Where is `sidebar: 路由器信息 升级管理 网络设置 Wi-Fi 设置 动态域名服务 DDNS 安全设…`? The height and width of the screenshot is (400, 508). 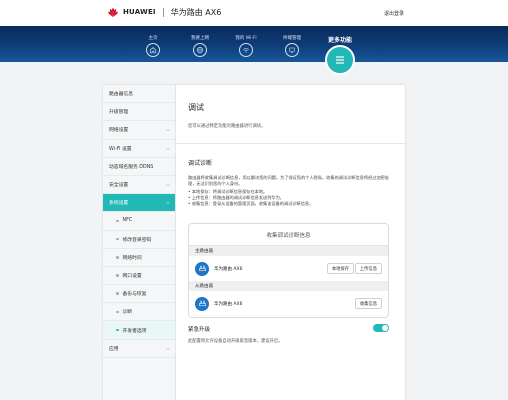
sidebar: 路由器信息 升级管理 网络设置 Wi-Fi 设置 动态域名服务 DDNS 安全设… is located at coordinates (139, 242).